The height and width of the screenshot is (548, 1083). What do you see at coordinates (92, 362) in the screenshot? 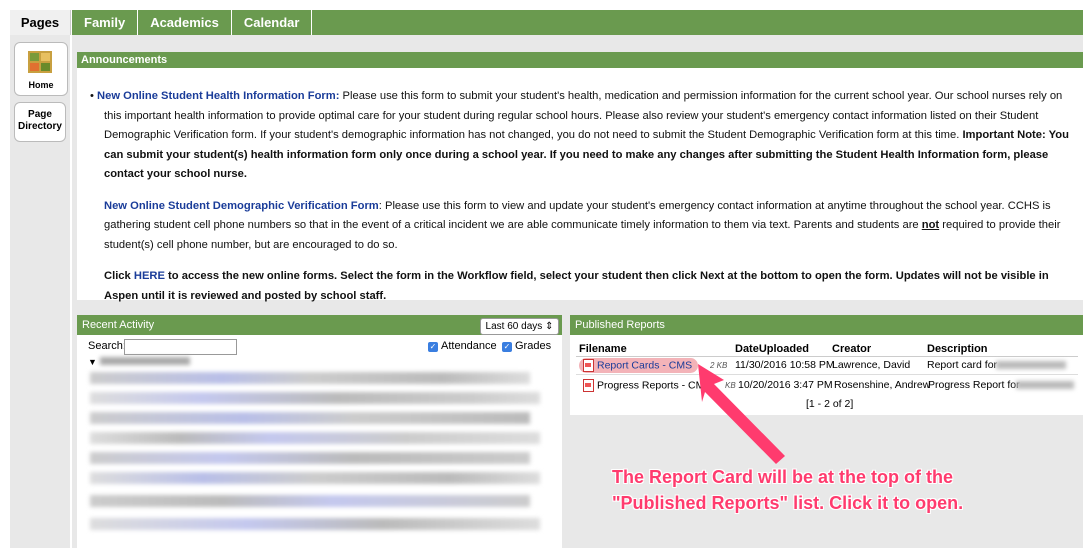
I see `expand-arrow-icon: ▼` at bounding box center [92, 362].